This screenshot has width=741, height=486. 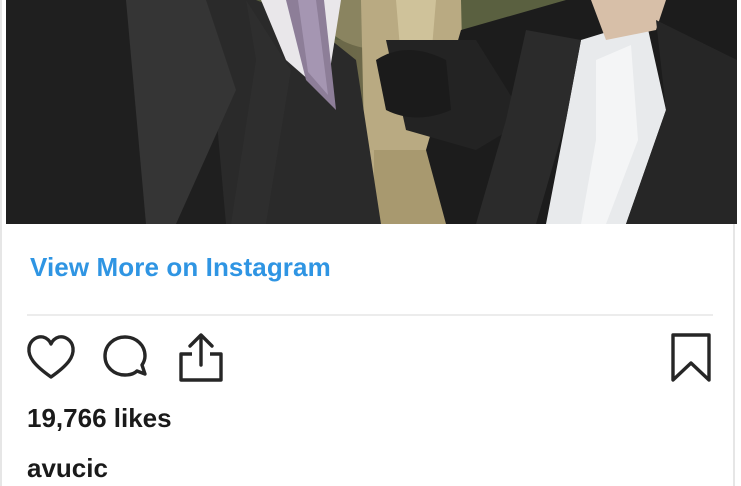 I want to click on share-button, so click(x=201, y=358).